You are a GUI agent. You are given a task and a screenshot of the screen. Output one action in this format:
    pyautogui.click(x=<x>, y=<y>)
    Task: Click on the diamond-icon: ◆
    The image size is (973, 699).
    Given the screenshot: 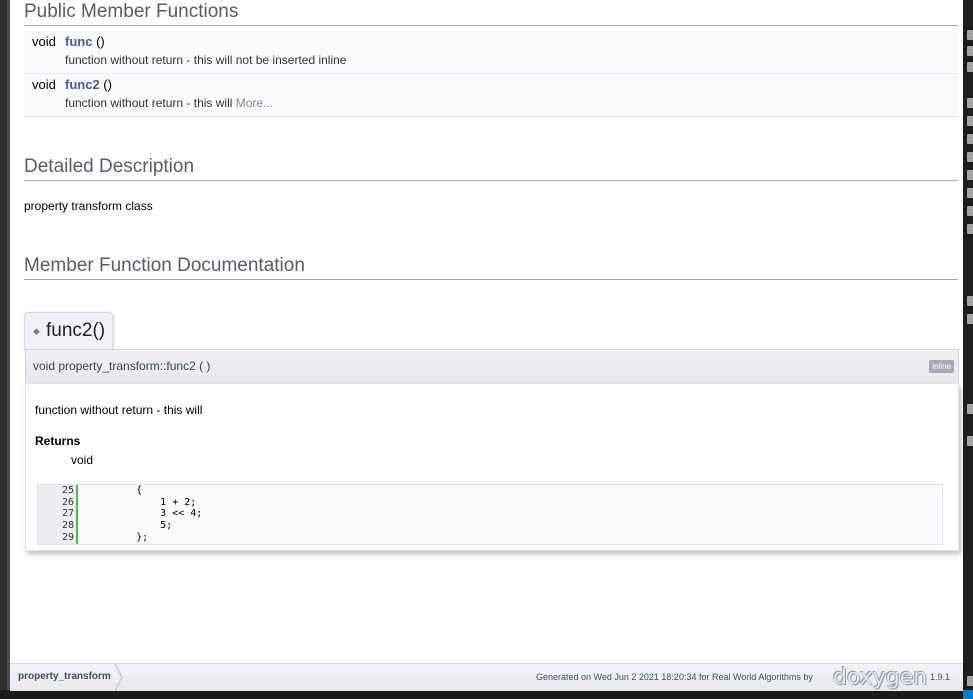 What is the action you would take?
    pyautogui.click(x=36, y=331)
    